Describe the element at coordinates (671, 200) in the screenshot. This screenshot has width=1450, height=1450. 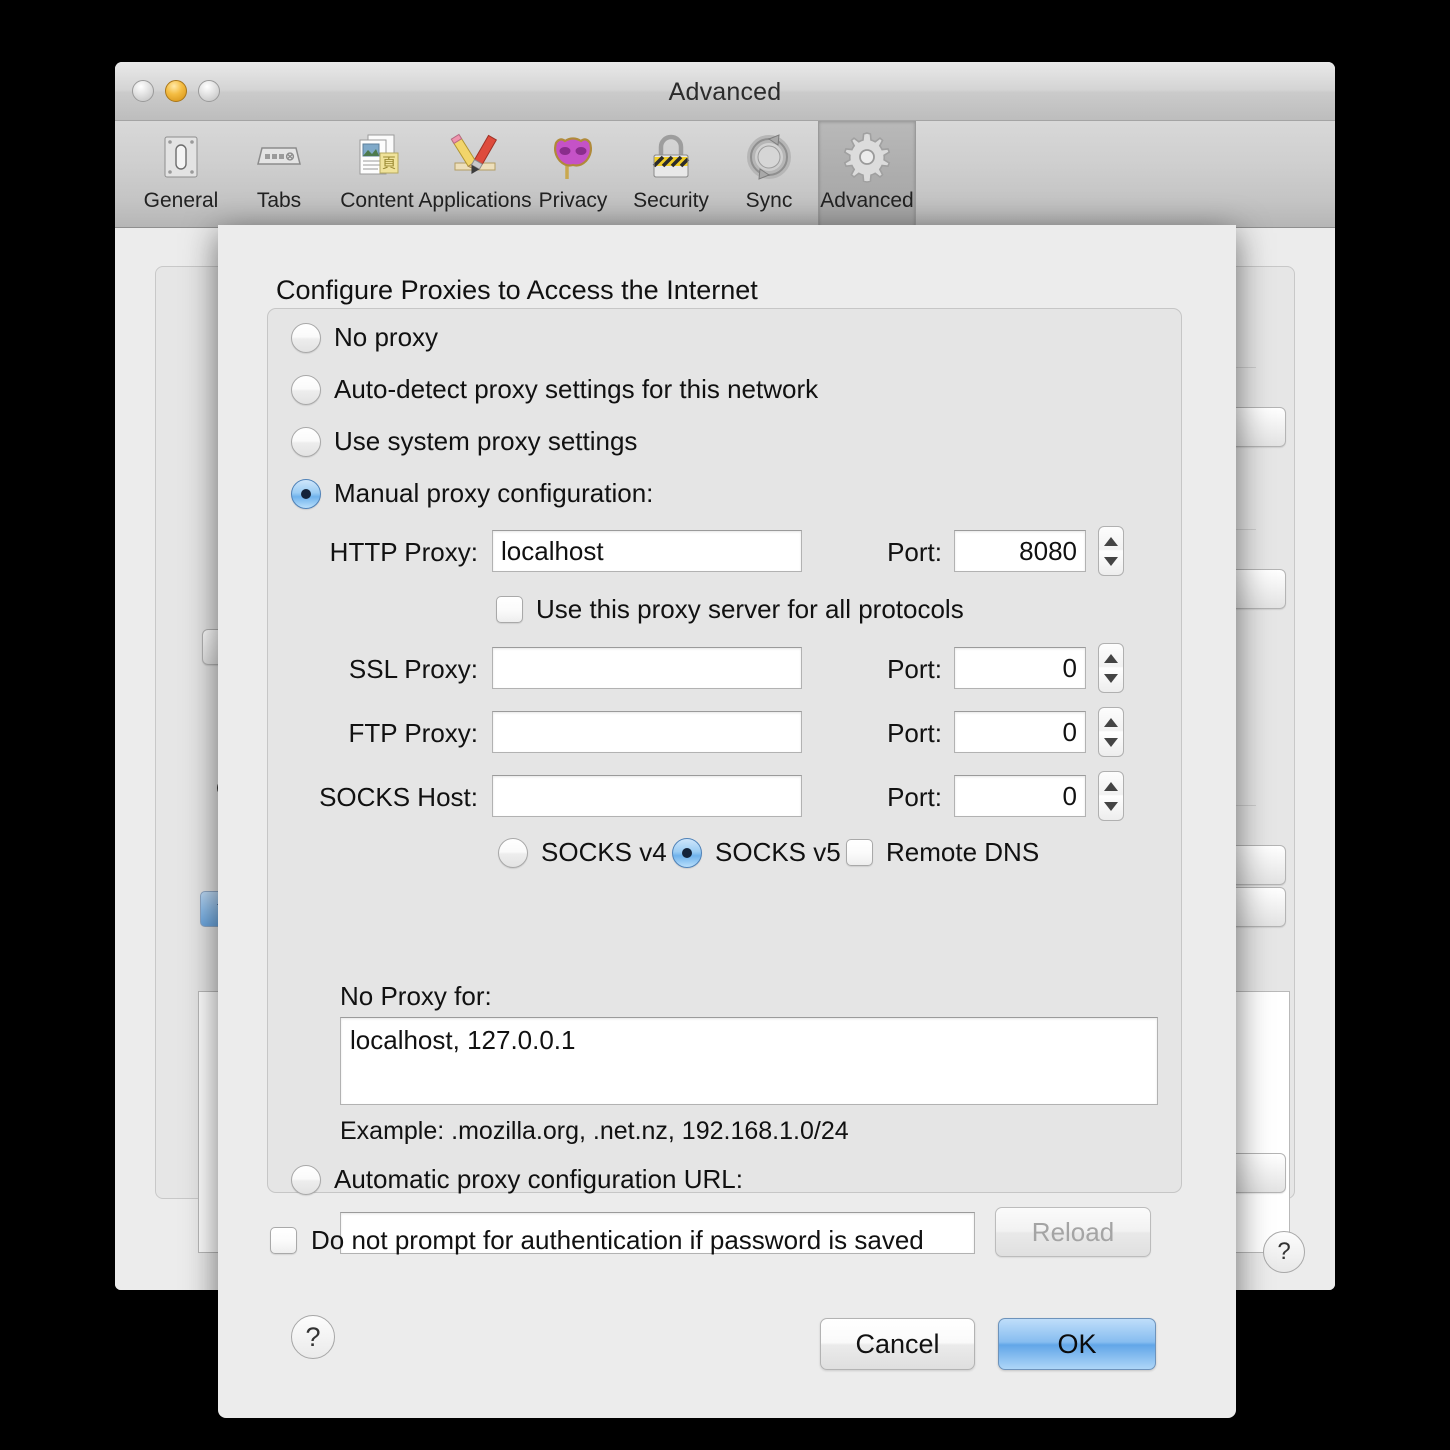
I see `toolbar-item-label: Security` at that location.